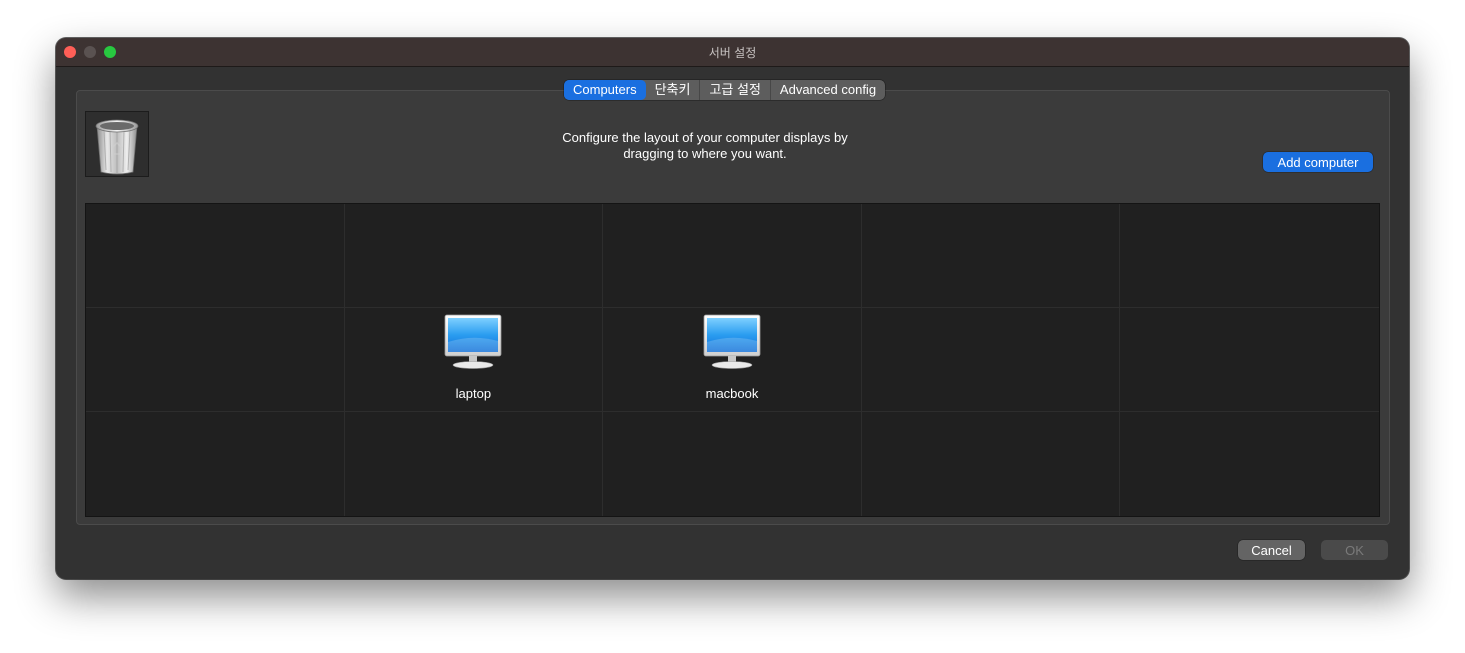 The image size is (1465, 653). I want to click on title-bar: 서버 설정, so click(732, 52).